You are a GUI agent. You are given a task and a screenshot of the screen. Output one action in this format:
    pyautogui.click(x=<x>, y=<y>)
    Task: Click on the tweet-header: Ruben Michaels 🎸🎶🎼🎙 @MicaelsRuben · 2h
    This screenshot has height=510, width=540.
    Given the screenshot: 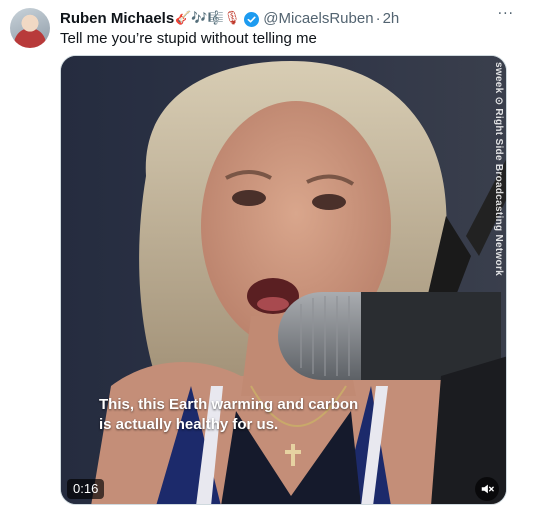 What is the action you would take?
    pyautogui.click(x=290, y=19)
    